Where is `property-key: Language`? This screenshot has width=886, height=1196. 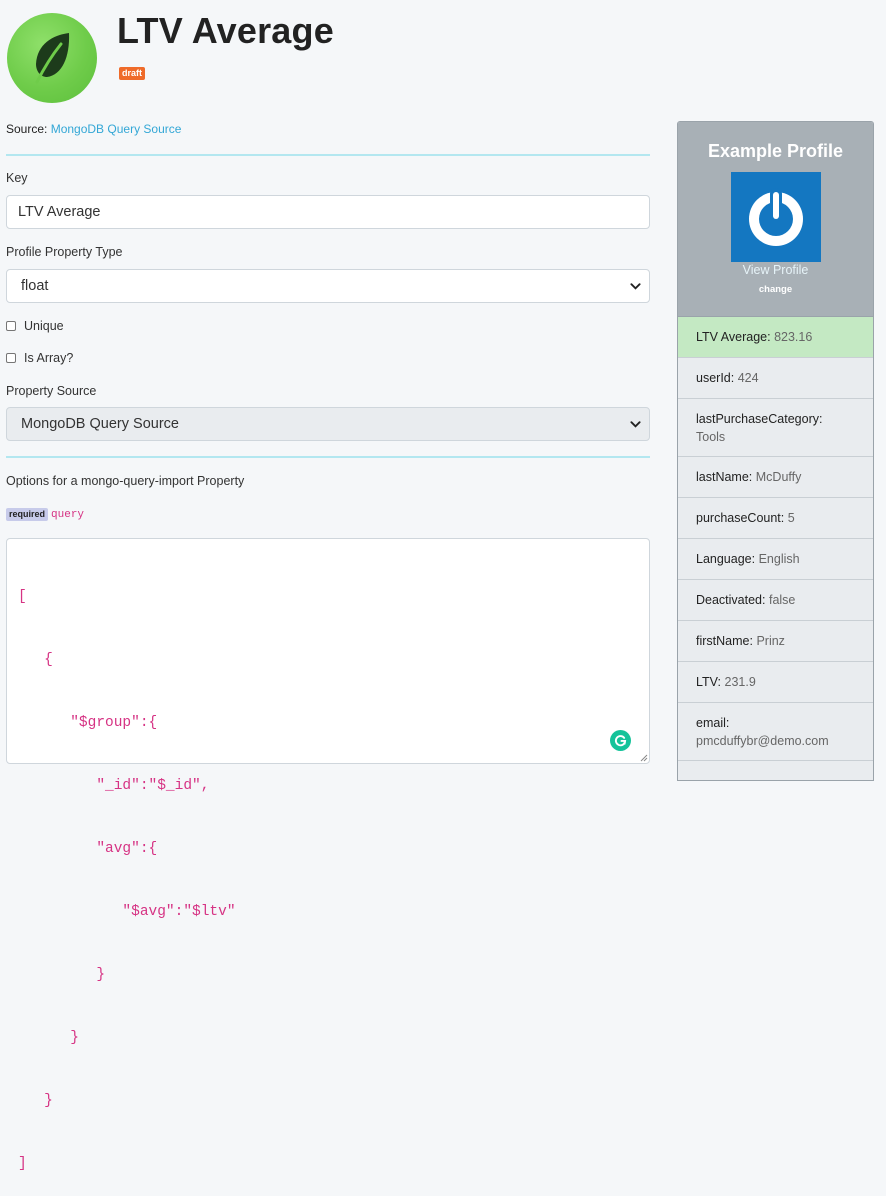
property-key: Language is located at coordinates (724, 559).